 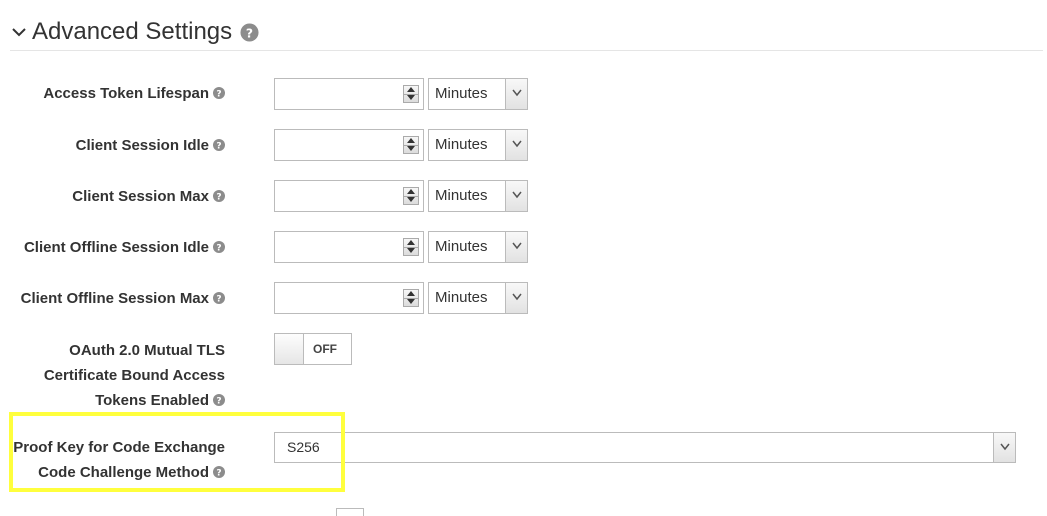 I want to click on access-token-lifespan-input, so click(x=349, y=94).